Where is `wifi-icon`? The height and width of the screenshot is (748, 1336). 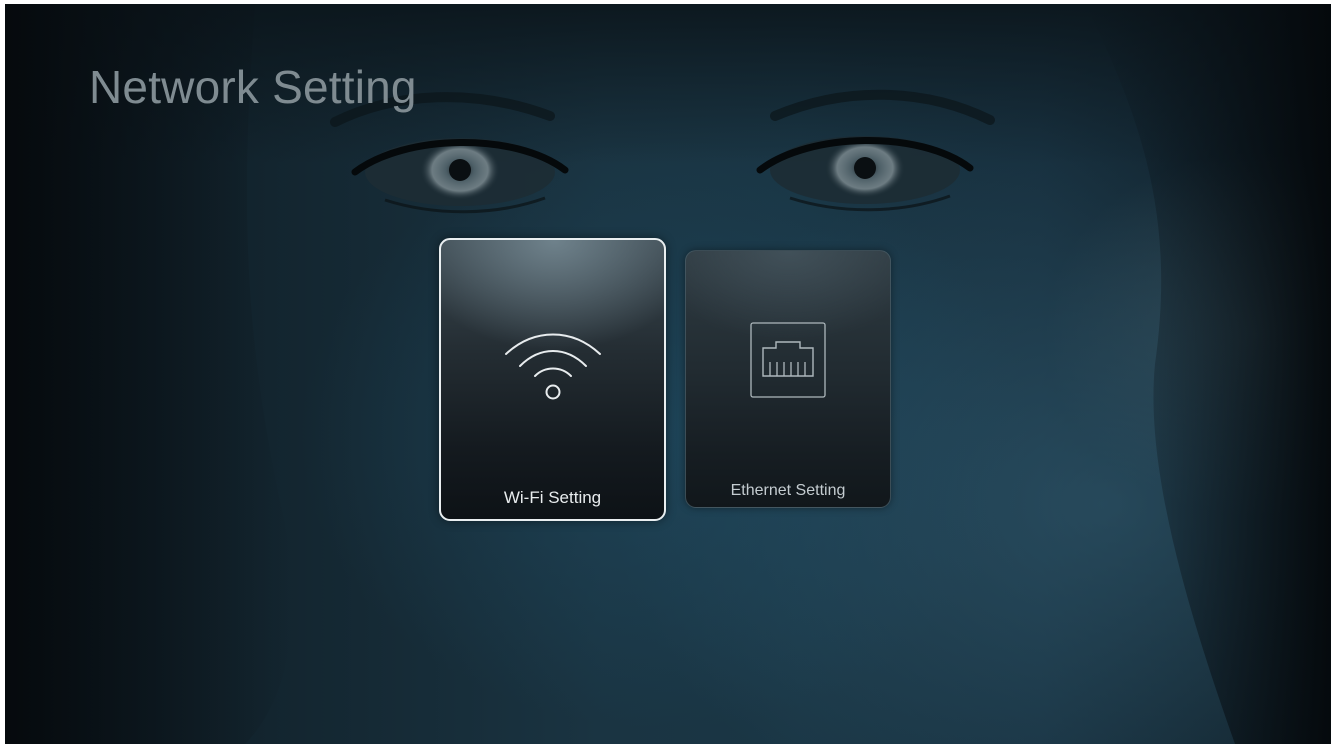 wifi-icon is located at coordinates (552, 366).